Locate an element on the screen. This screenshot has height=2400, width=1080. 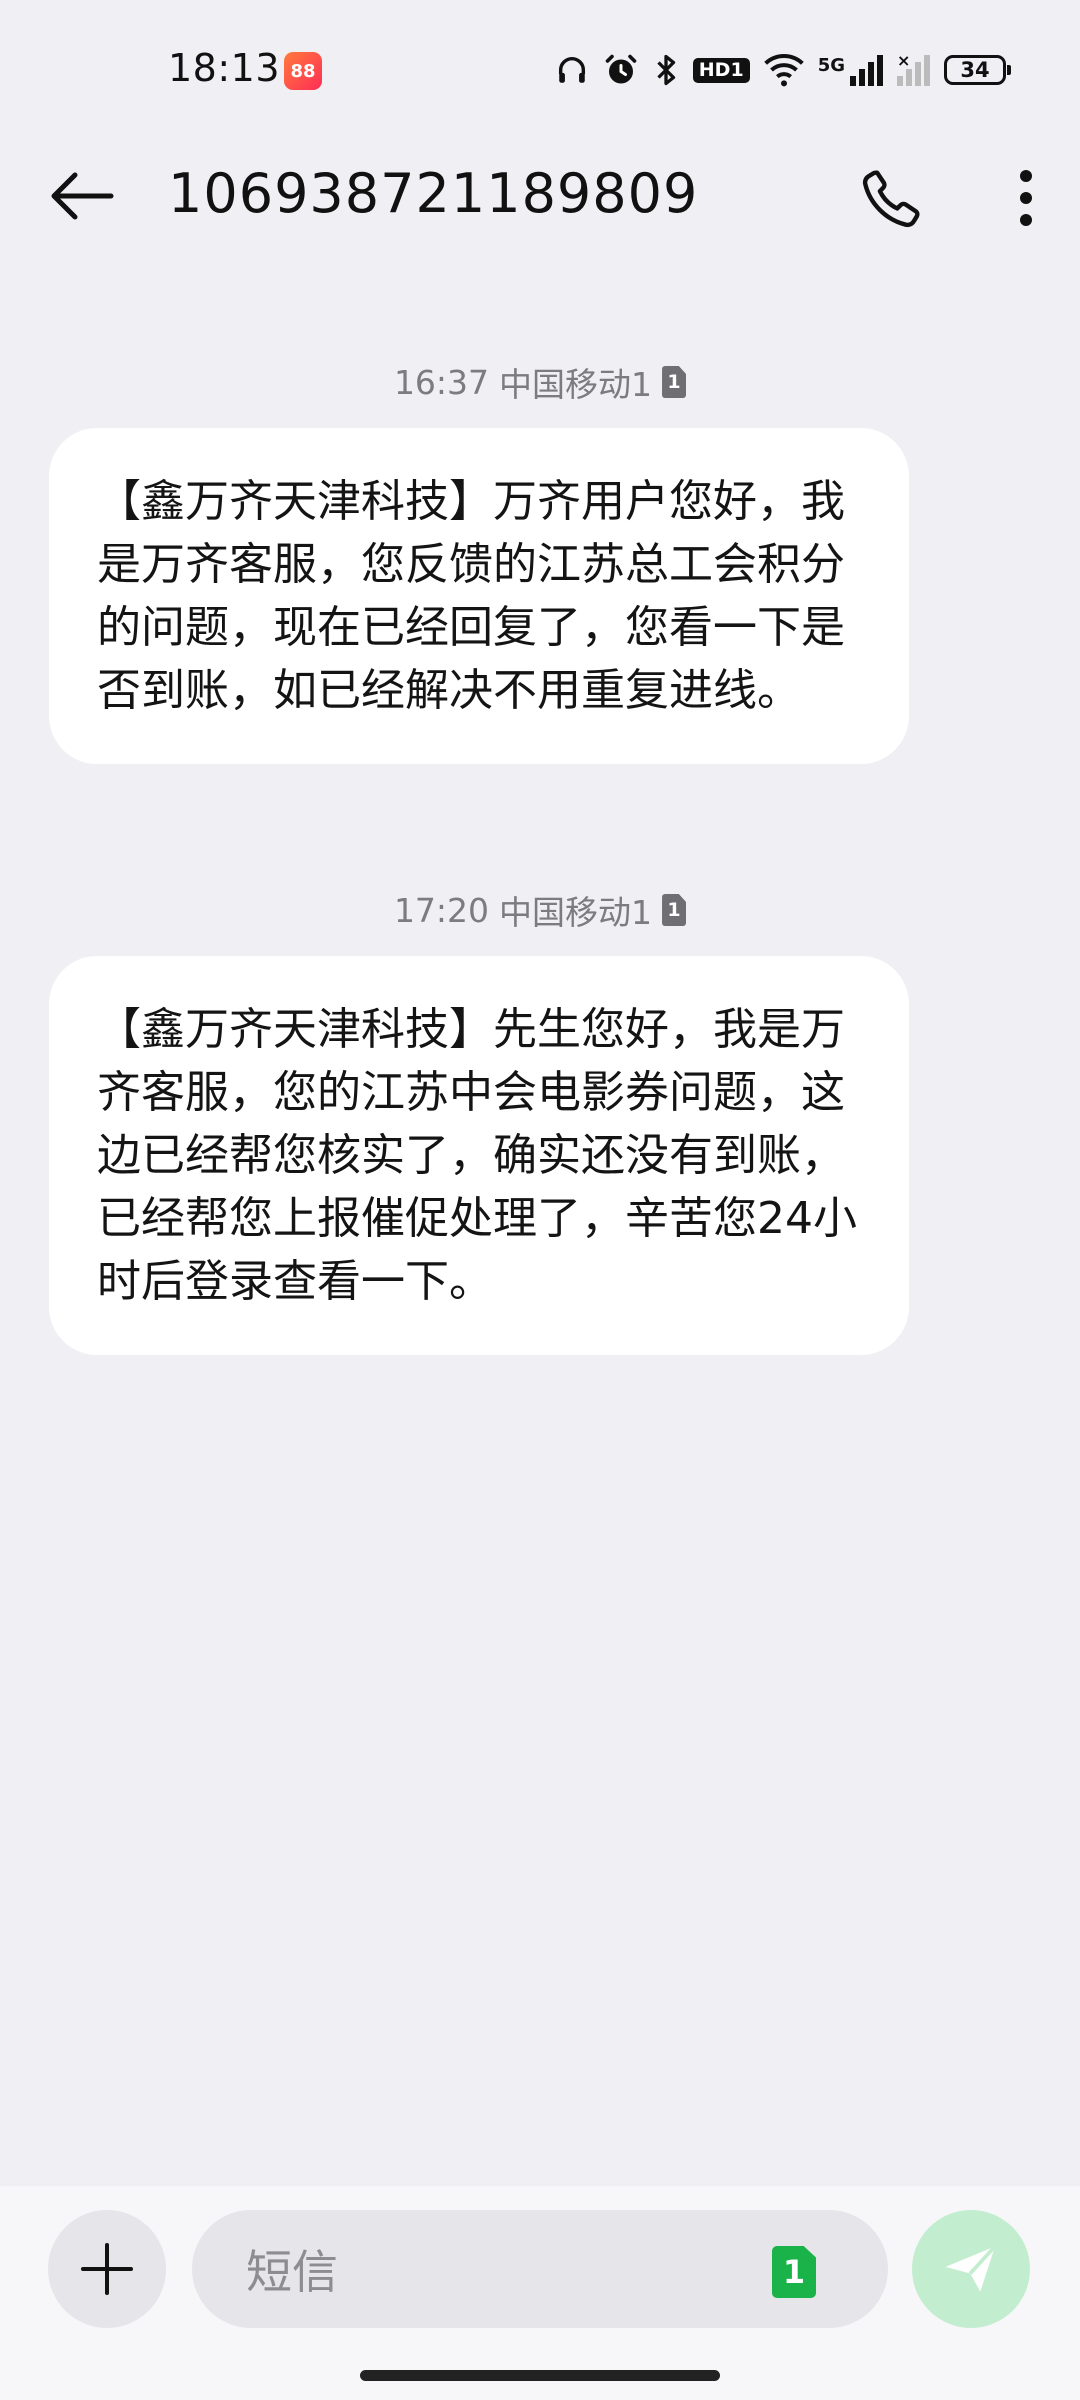
plus-icon is located at coordinates (107, 2269).